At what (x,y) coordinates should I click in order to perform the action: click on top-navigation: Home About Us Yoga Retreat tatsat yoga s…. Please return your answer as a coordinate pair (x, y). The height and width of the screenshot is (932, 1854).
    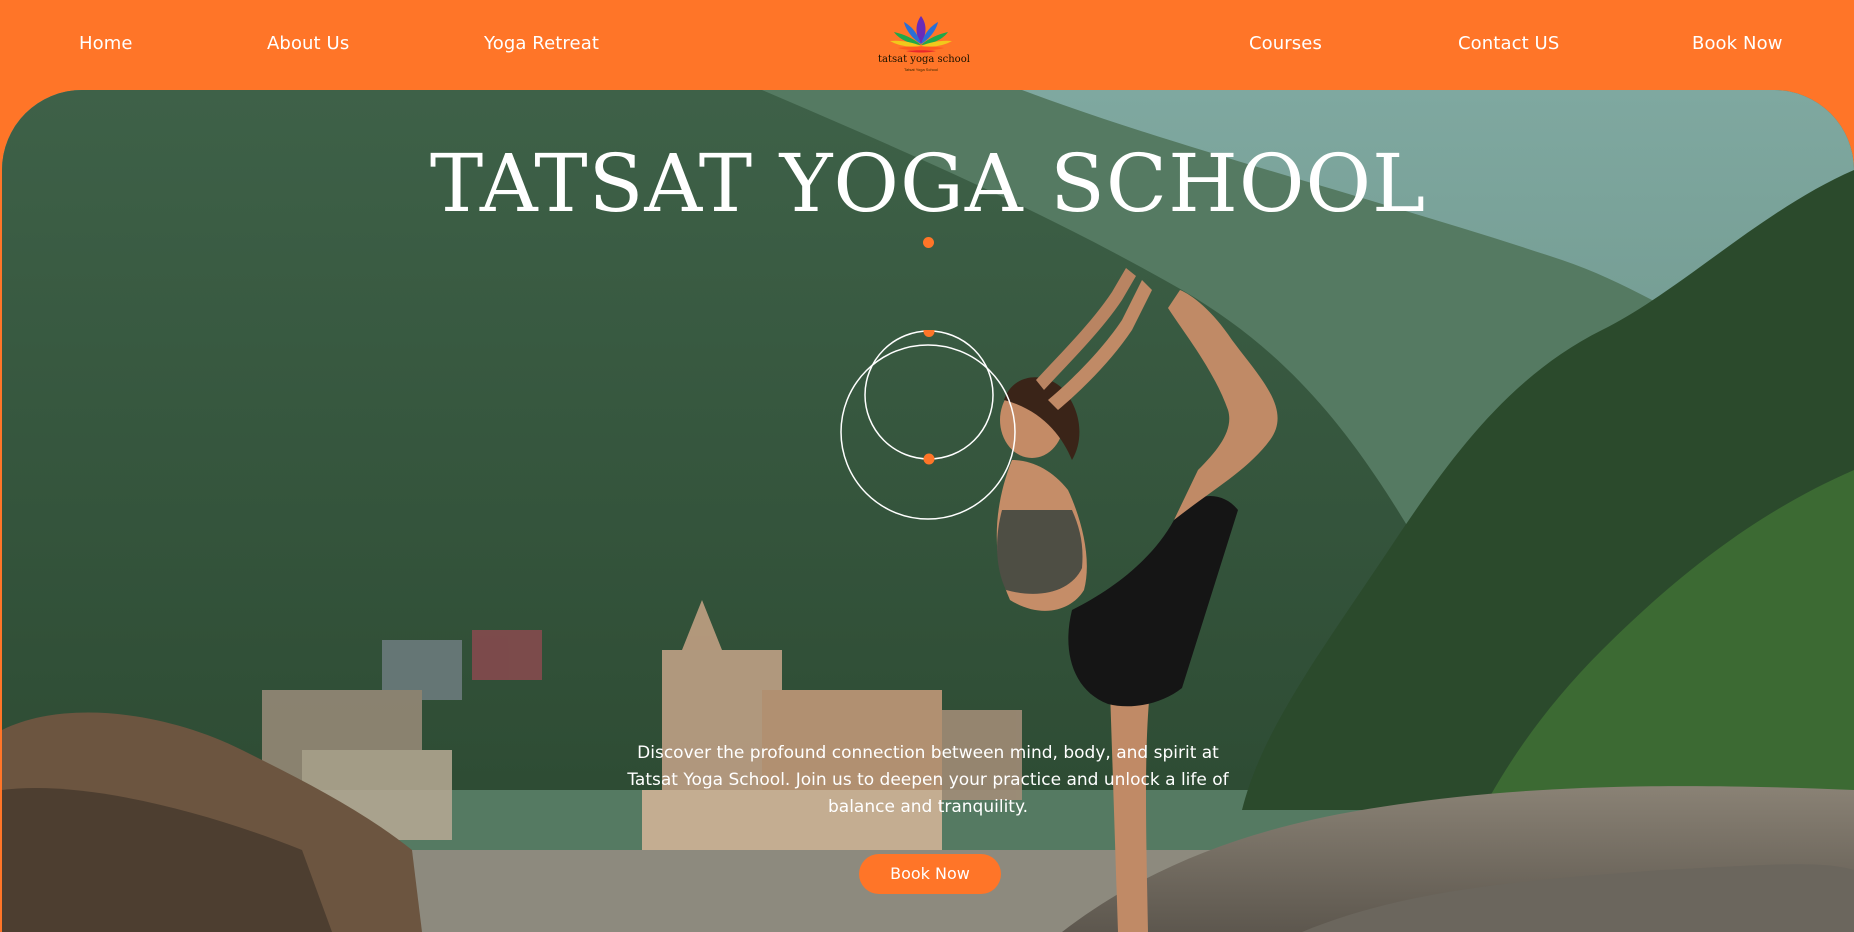
    Looking at the image, I should click on (927, 45).